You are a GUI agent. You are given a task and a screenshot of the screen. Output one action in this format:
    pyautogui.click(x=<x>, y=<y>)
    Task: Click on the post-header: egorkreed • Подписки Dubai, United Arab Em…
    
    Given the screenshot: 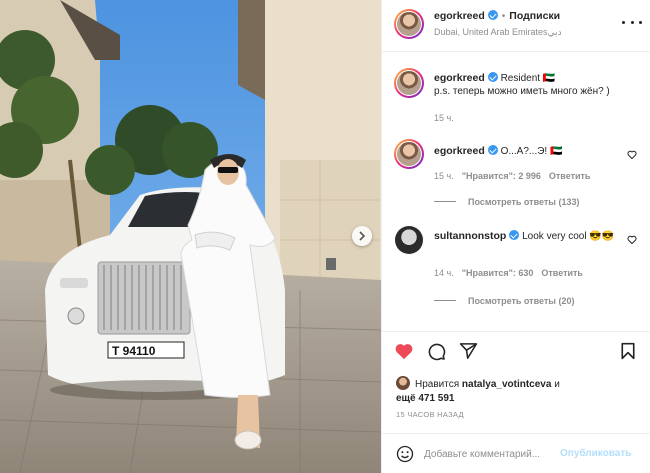 What is the action you would take?
    pyautogui.click(x=516, y=26)
    